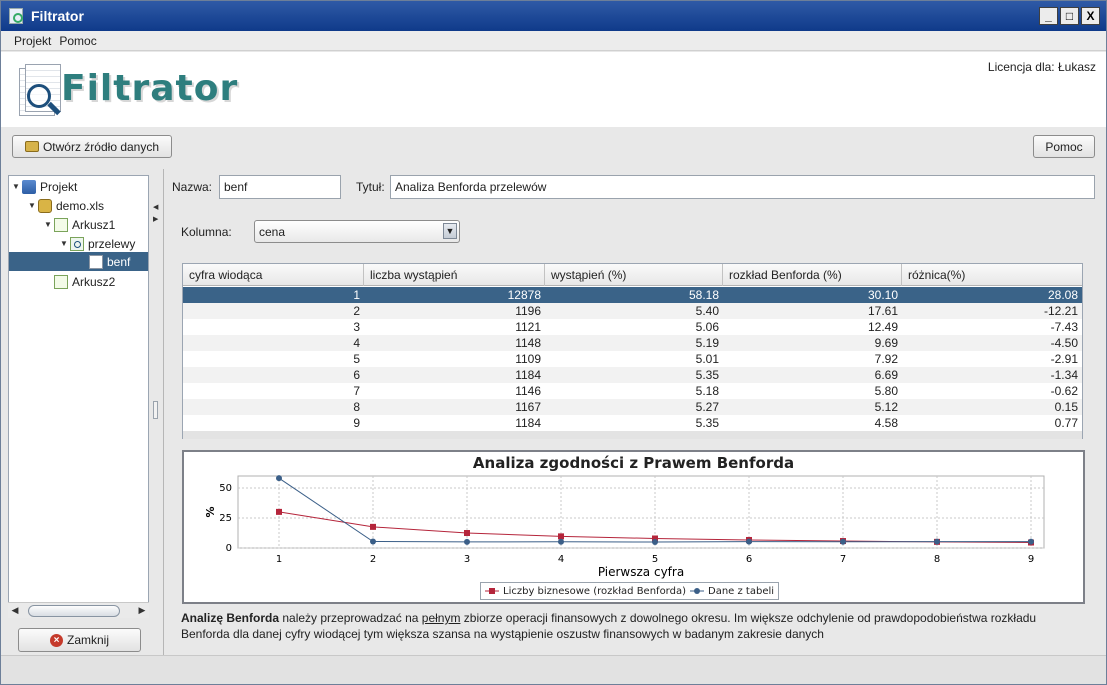  I want to click on logo: Filtrator, so click(135, 94).